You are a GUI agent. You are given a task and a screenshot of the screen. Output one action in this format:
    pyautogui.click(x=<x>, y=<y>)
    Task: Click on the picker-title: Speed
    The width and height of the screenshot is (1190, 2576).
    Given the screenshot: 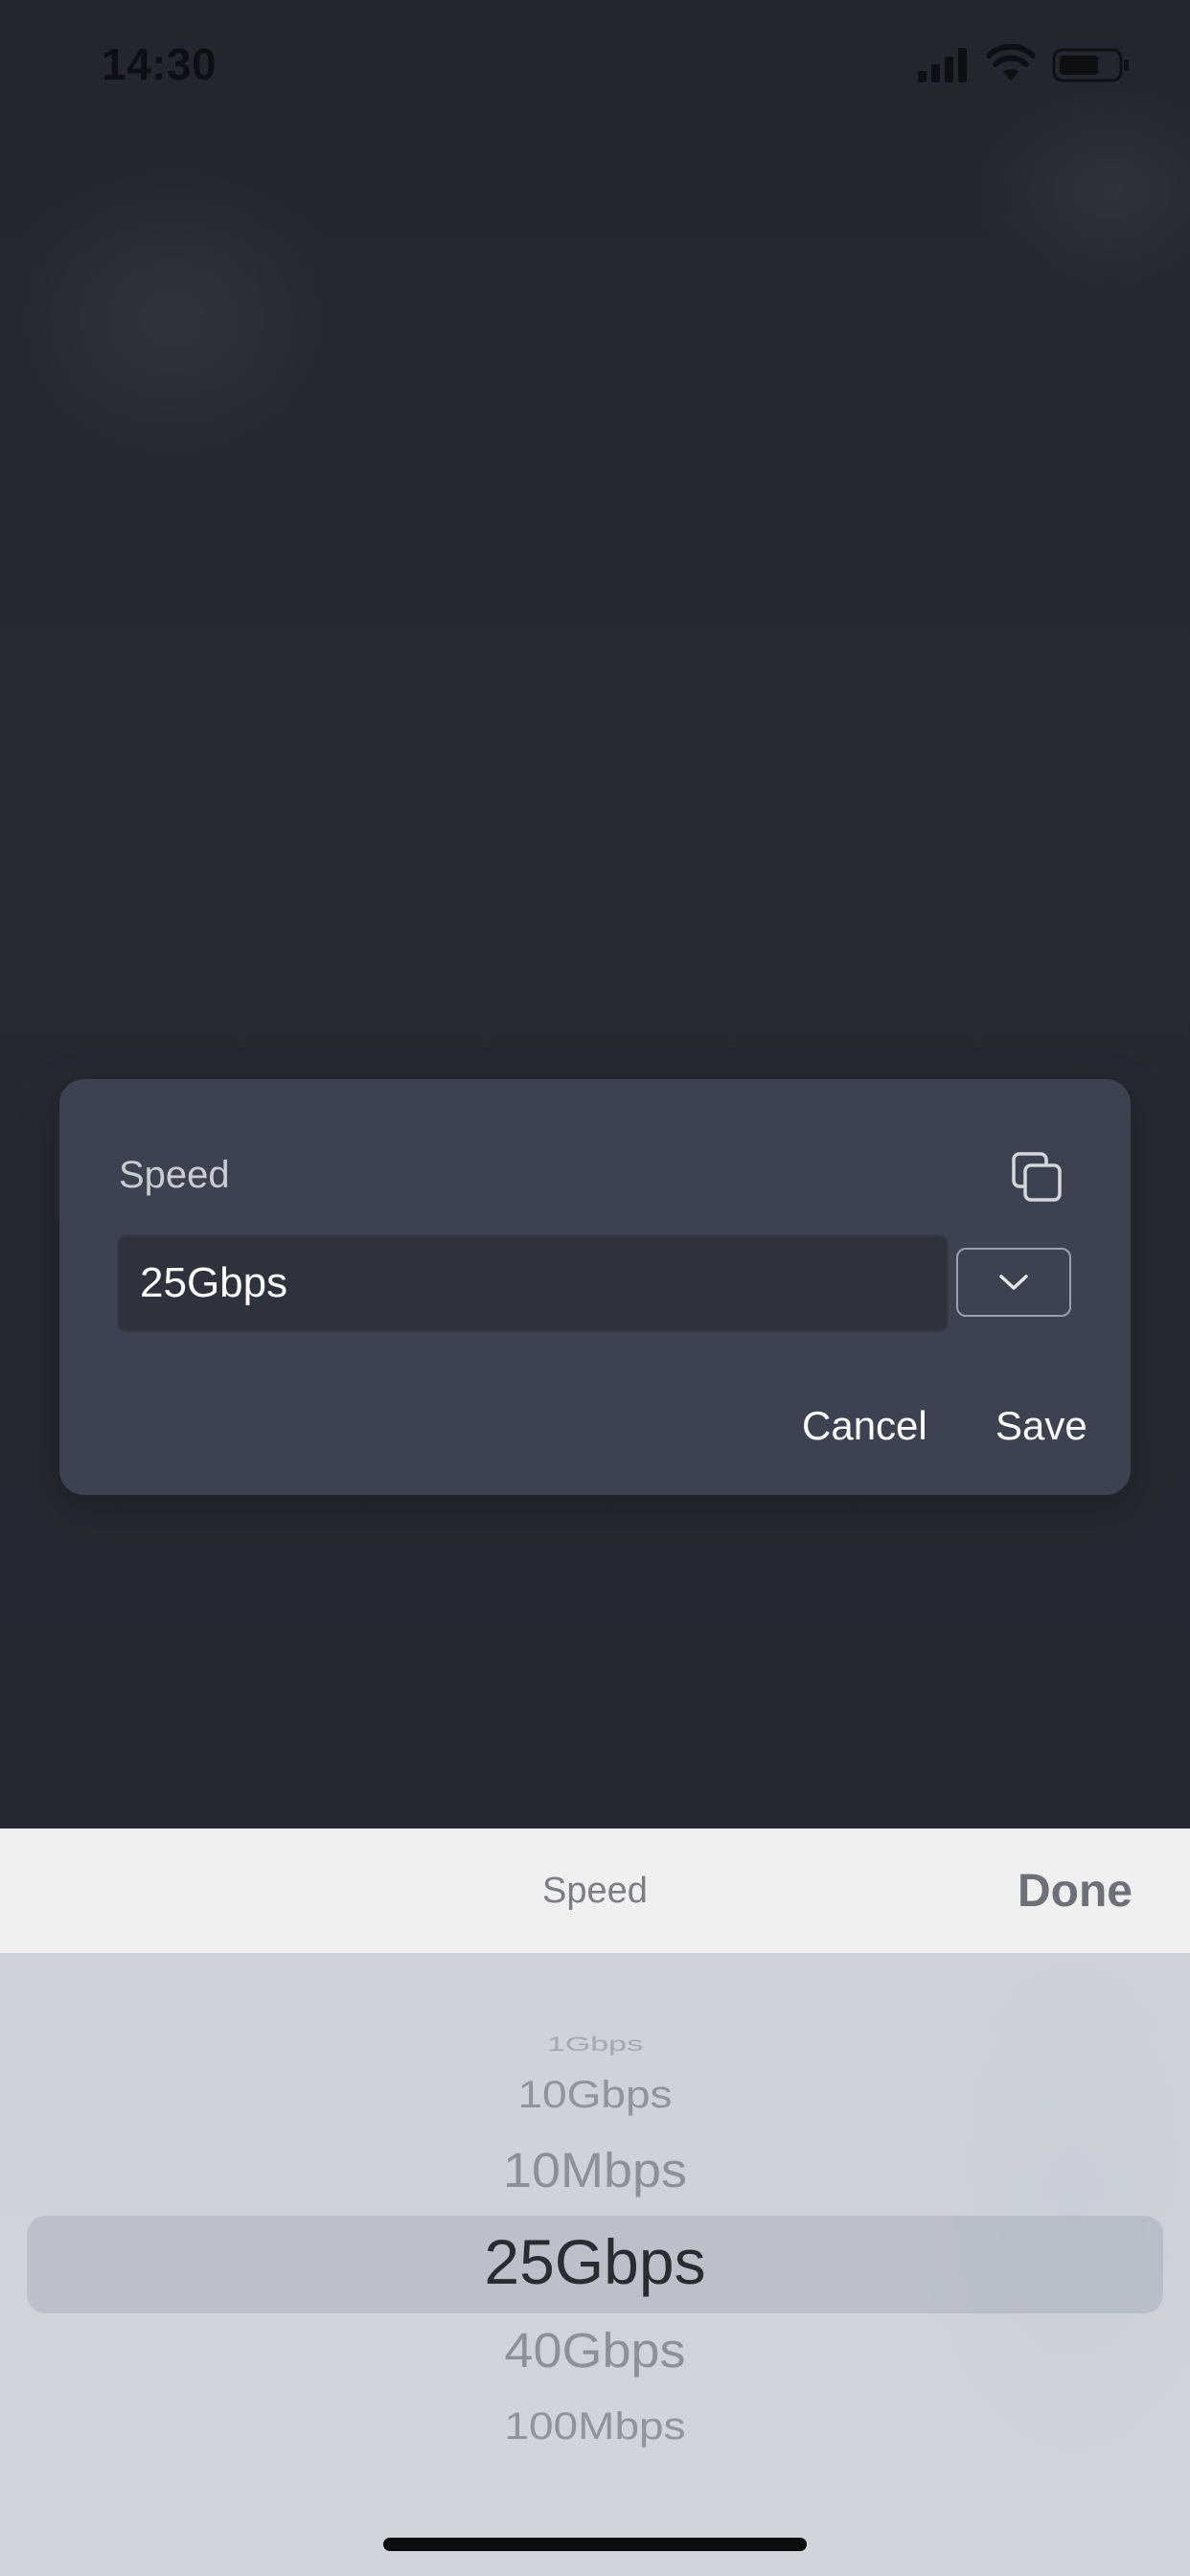 What is the action you would take?
    pyautogui.click(x=595, y=1891)
    